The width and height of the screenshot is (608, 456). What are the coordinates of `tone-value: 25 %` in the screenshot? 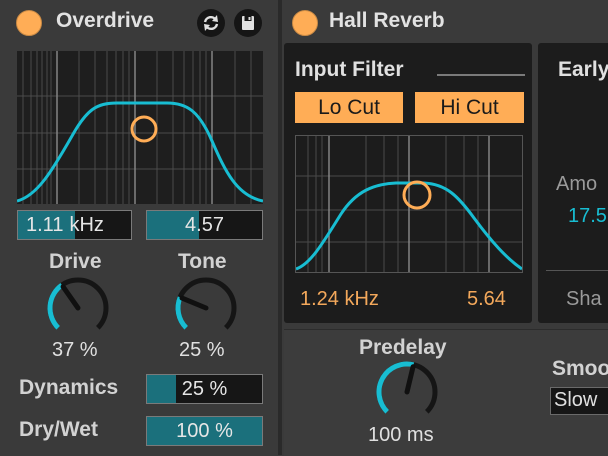 It's located at (202, 350).